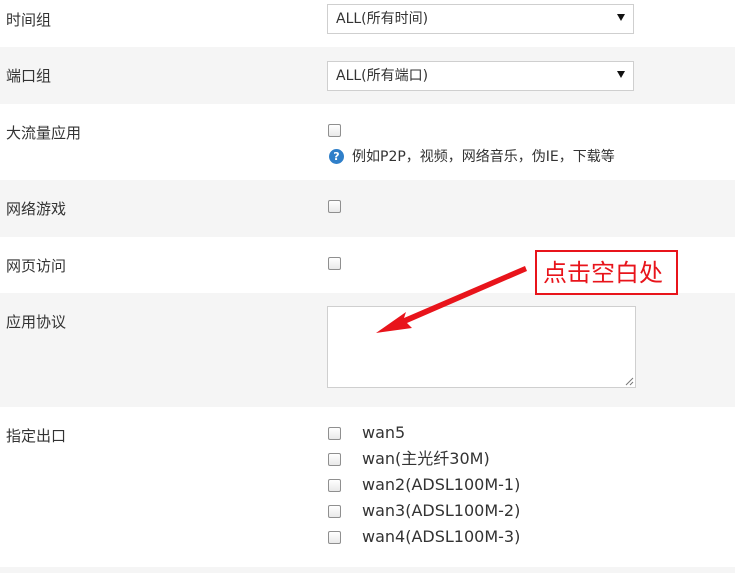  Describe the element at coordinates (481, 347) in the screenshot. I see `app-protocol-textarea` at that location.